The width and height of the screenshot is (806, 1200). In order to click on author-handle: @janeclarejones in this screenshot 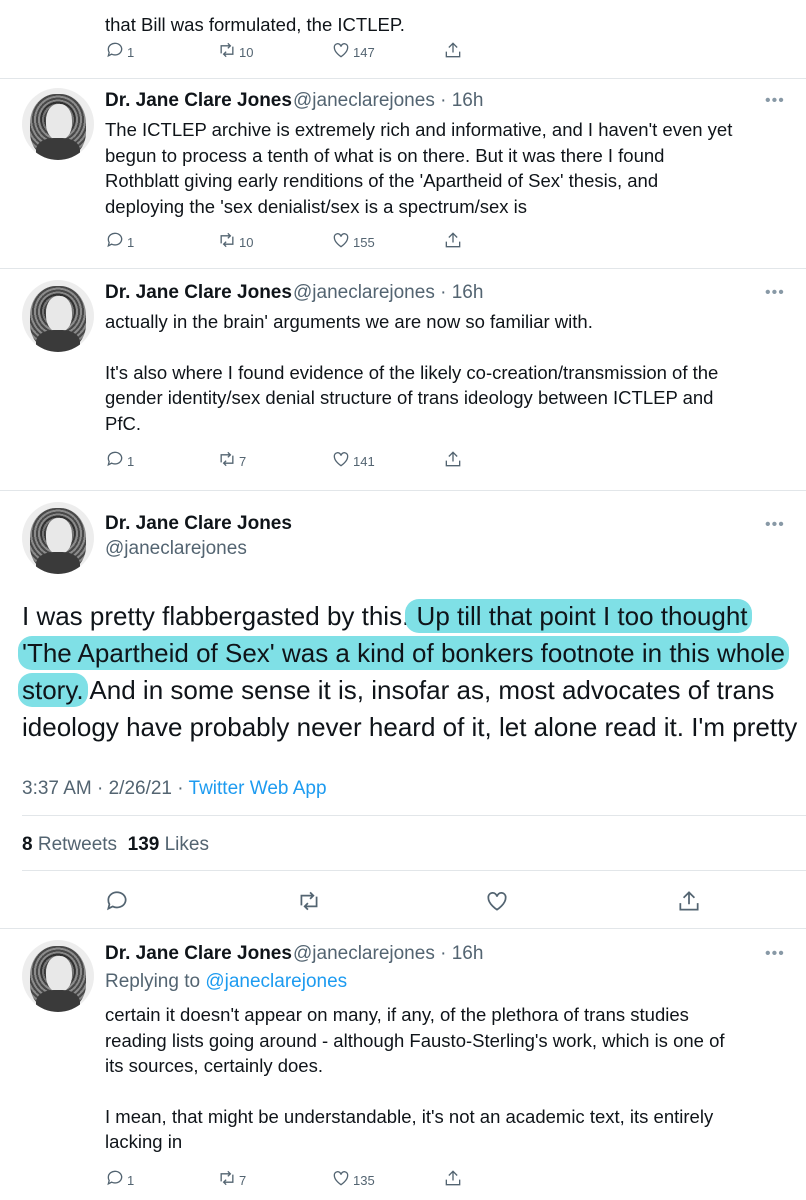, I will do `click(176, 549)`.